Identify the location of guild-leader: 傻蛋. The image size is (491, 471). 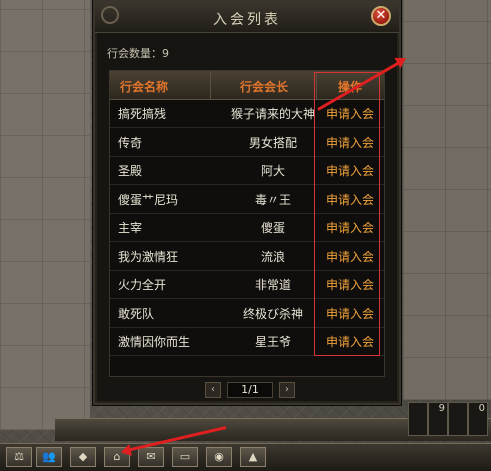
(272, 228).